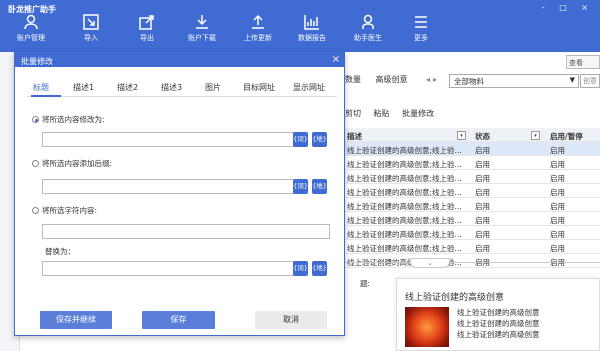 This screenshot has width=600, height=351. What do you see at coordinates (482, 136) in the screenshot?
I see `column-header-status: 状态` at bounding box center [482, 136].